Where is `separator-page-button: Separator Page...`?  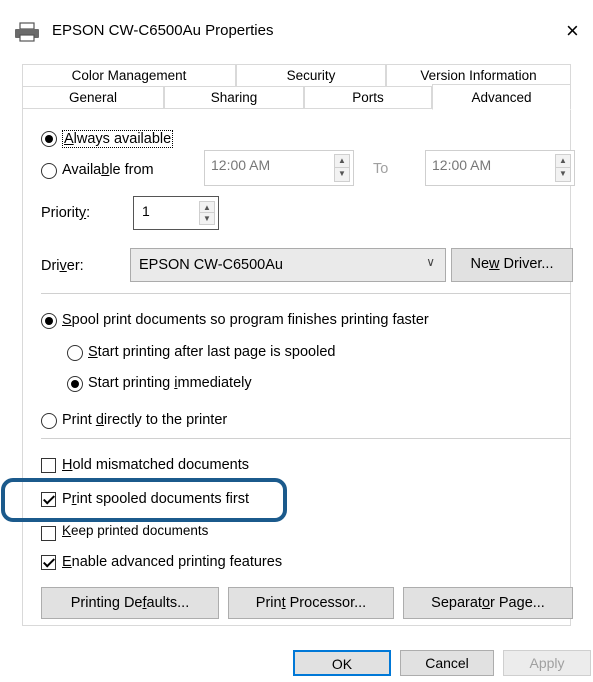
separator-page-button: Separator Page... is located at coordinates (488, 603).